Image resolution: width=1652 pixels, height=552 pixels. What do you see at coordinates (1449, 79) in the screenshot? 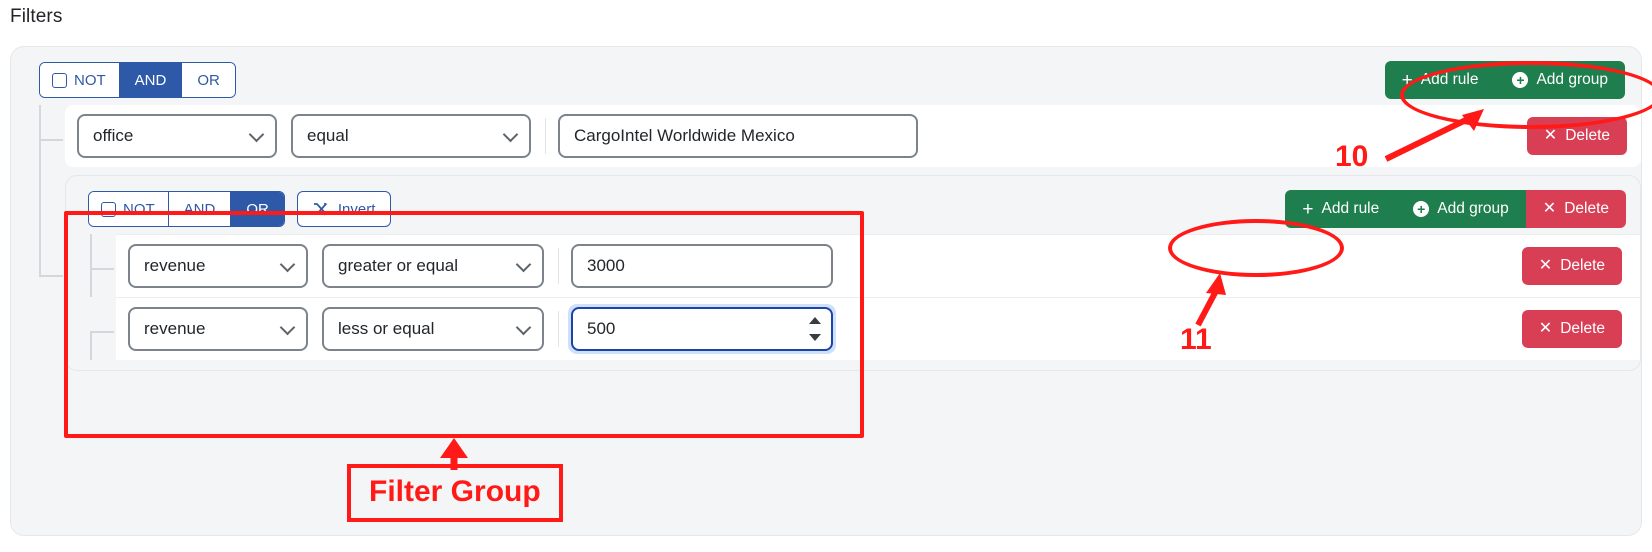
I see `root-add-rule-label: Add rule` at bounding box center [1449, 79].